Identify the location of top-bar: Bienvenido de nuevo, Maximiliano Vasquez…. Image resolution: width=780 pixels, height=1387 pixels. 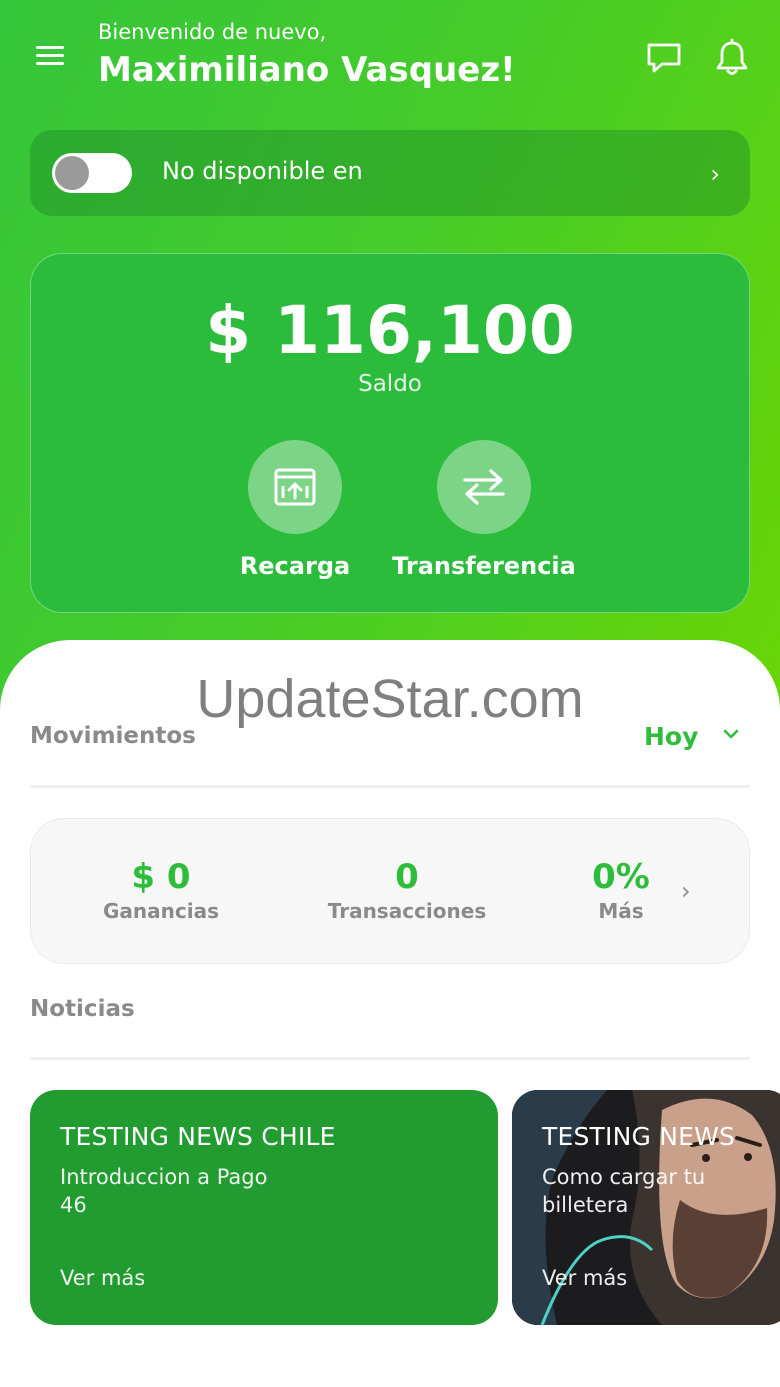
(390, 55).